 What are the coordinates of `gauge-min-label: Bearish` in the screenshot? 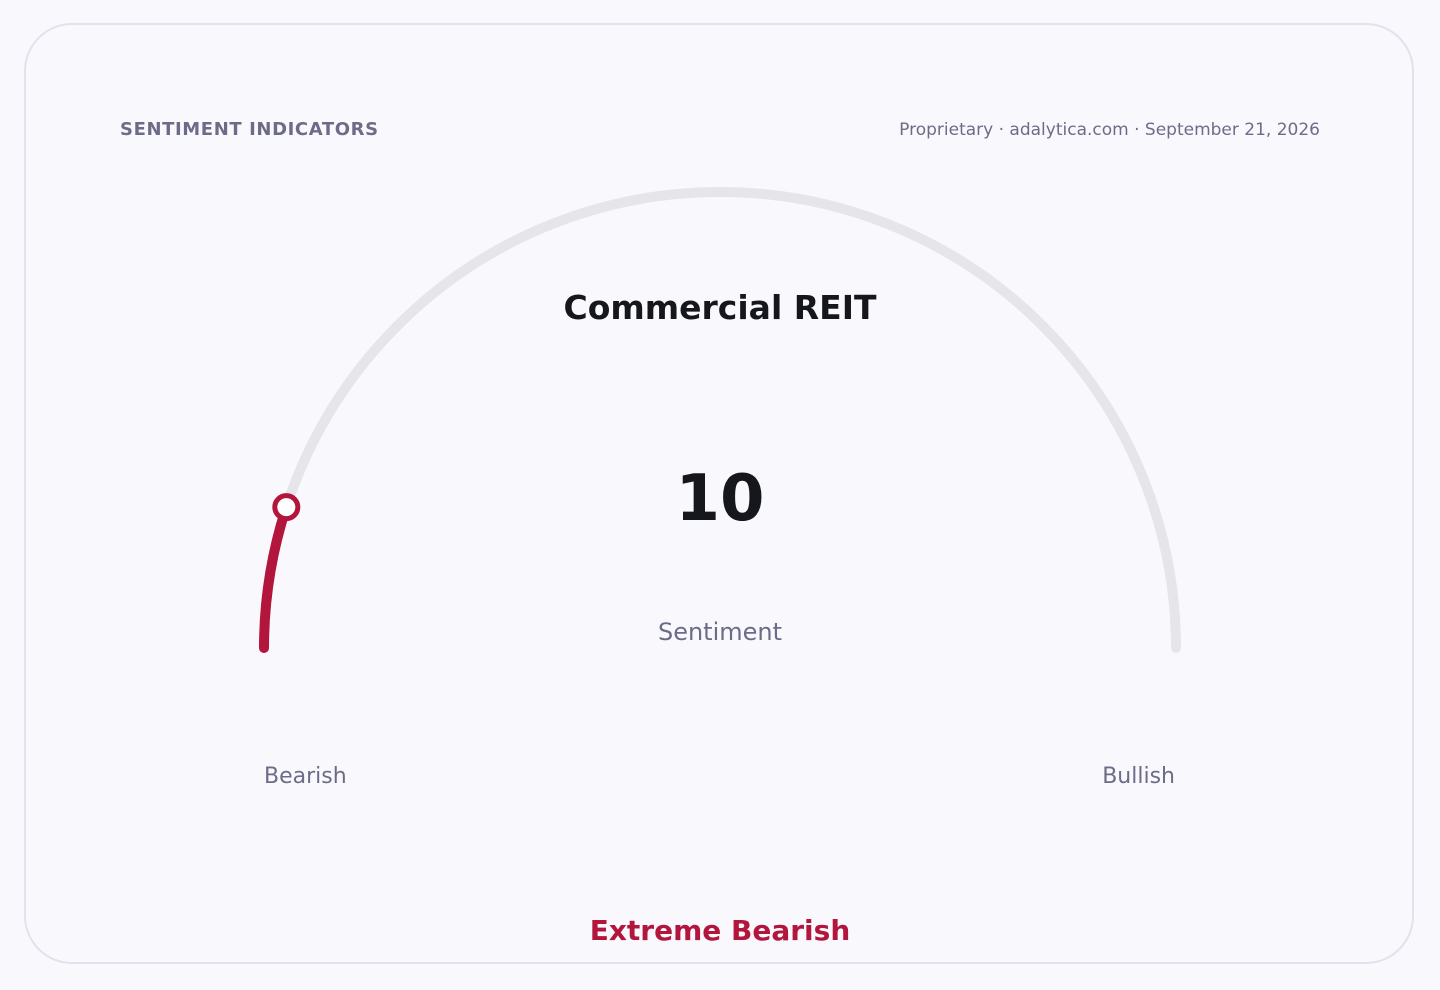 It's located at (305, 776).